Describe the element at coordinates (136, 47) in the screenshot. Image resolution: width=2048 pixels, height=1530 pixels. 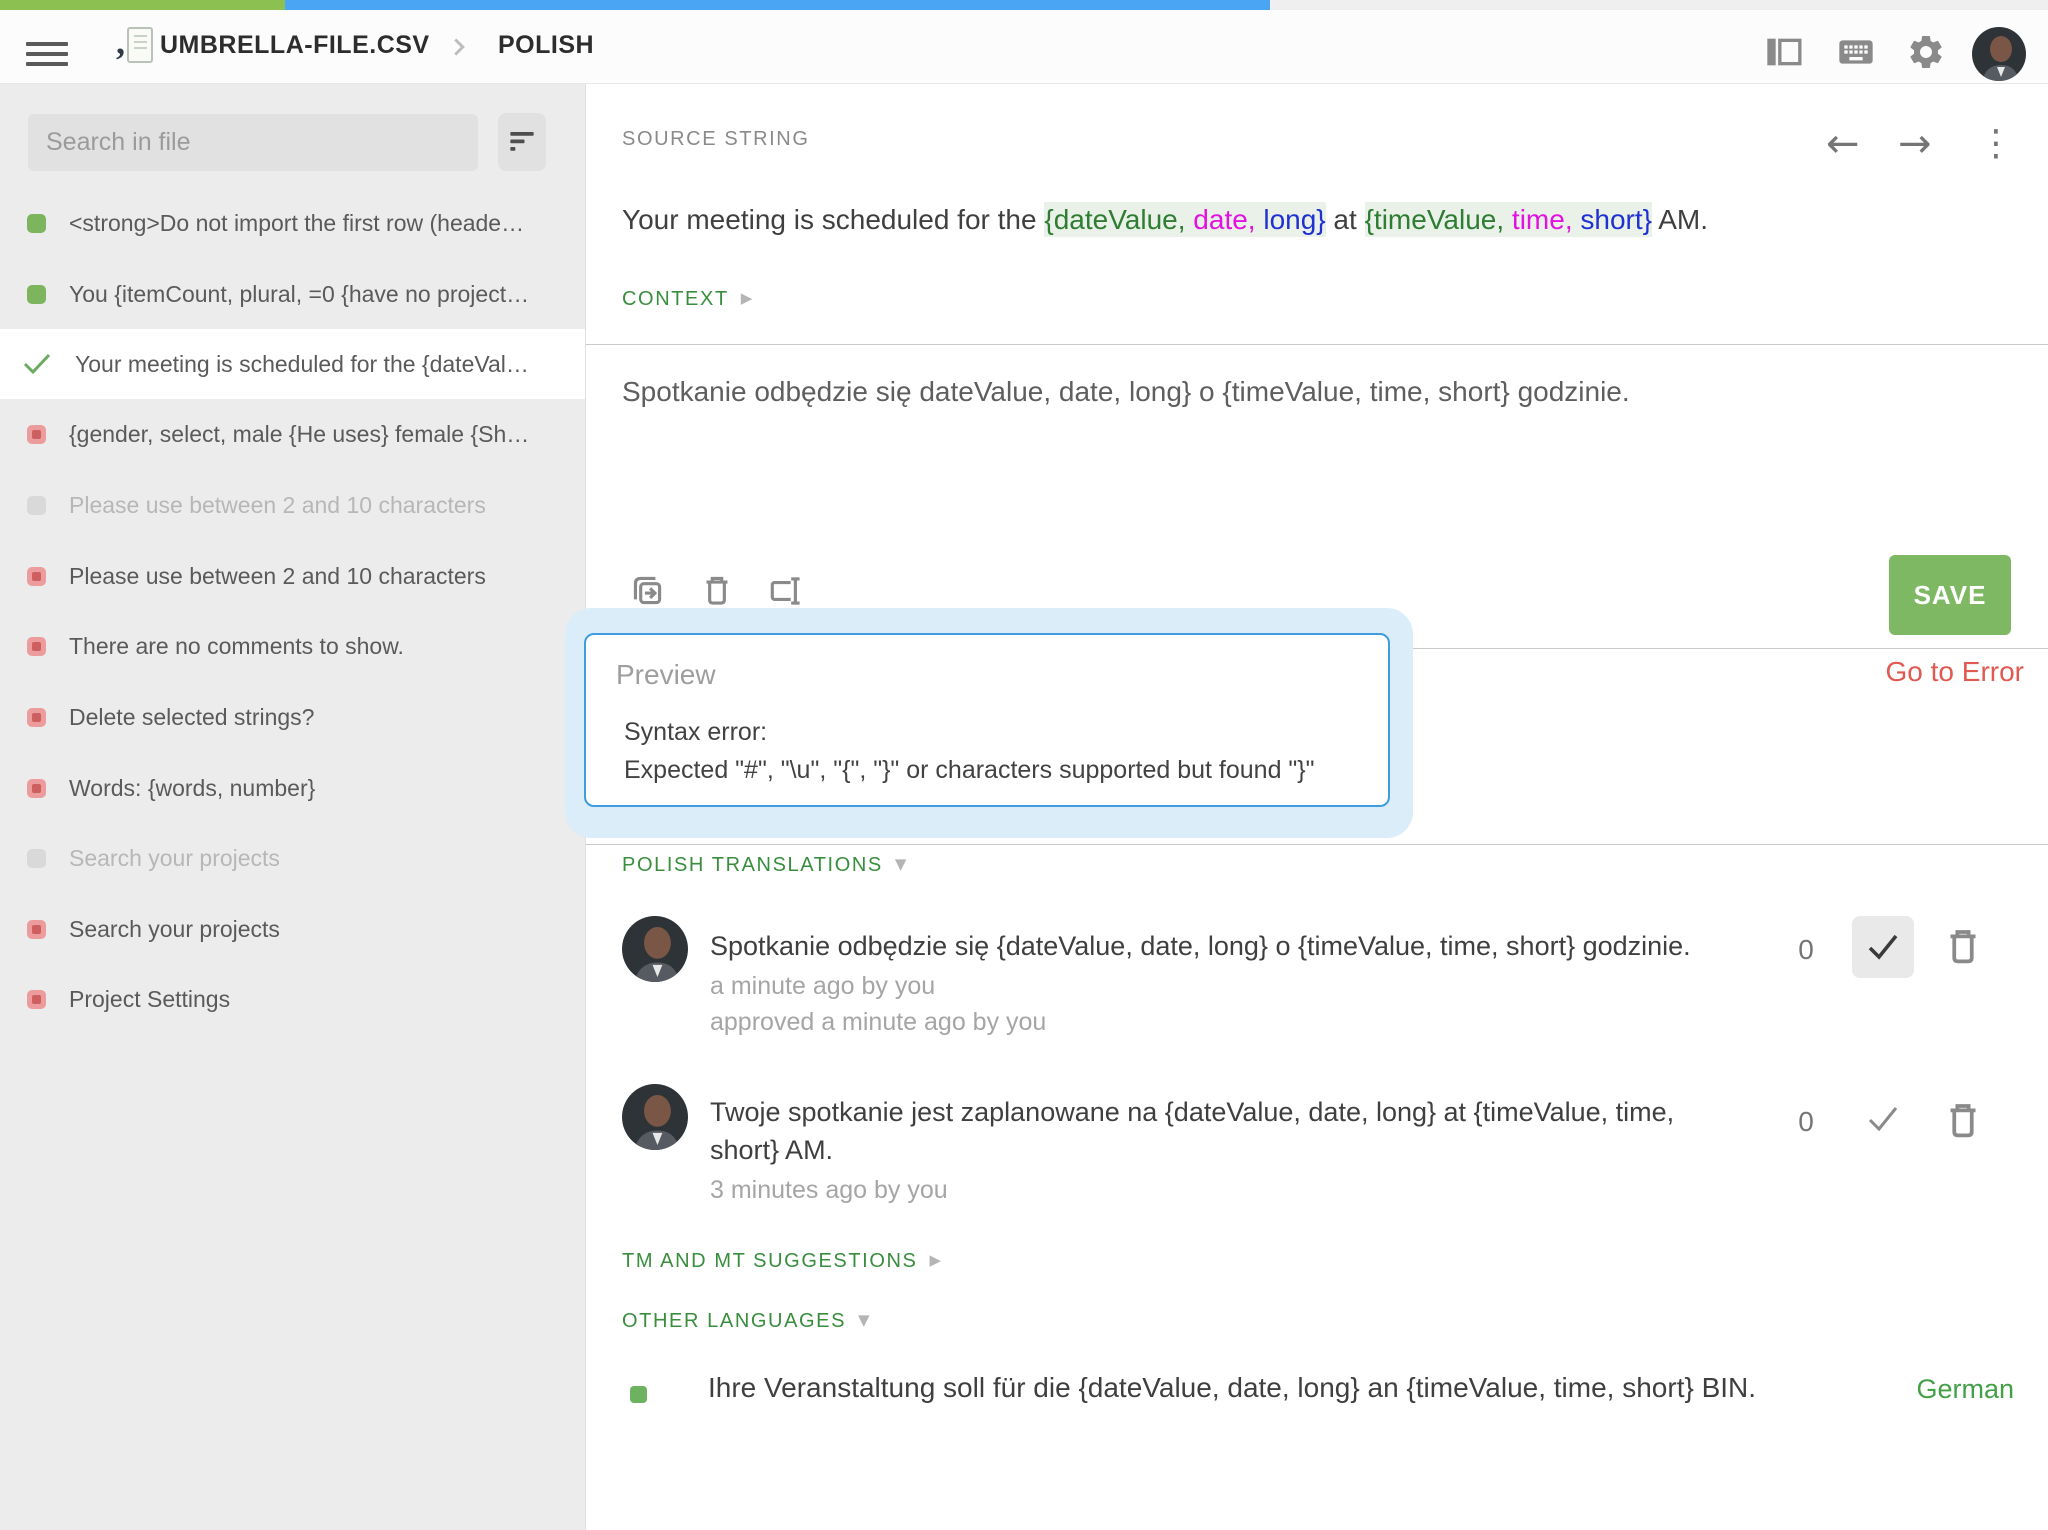
I see `csv-file-icon: ,` at that location.